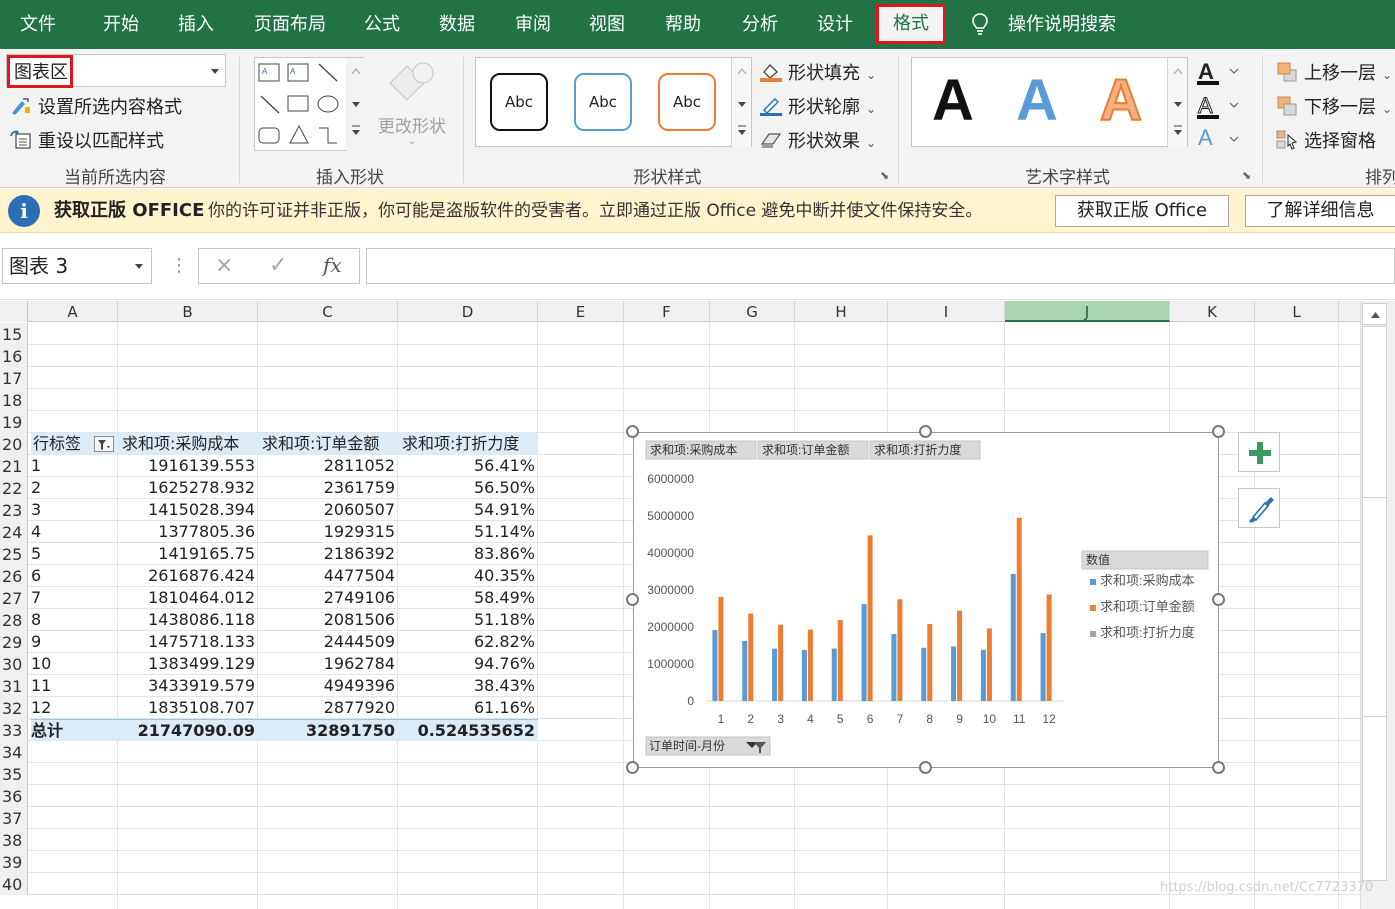 The height and width of the screenshot is (909, 1395). Describe the element at coordinates (188, 642) in the screenshot. I see `pivot-value-cell: 1475718.133` at that location.